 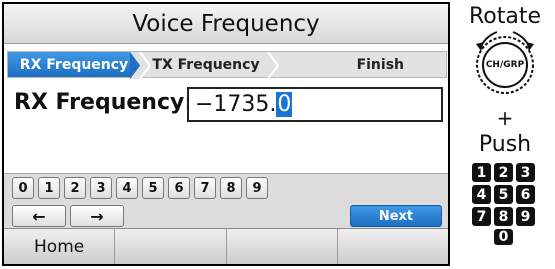 What do you see at coordinates (503, 194) in the screenshot?
I see `number-key-5: 5` at bounding box center [503, 194].